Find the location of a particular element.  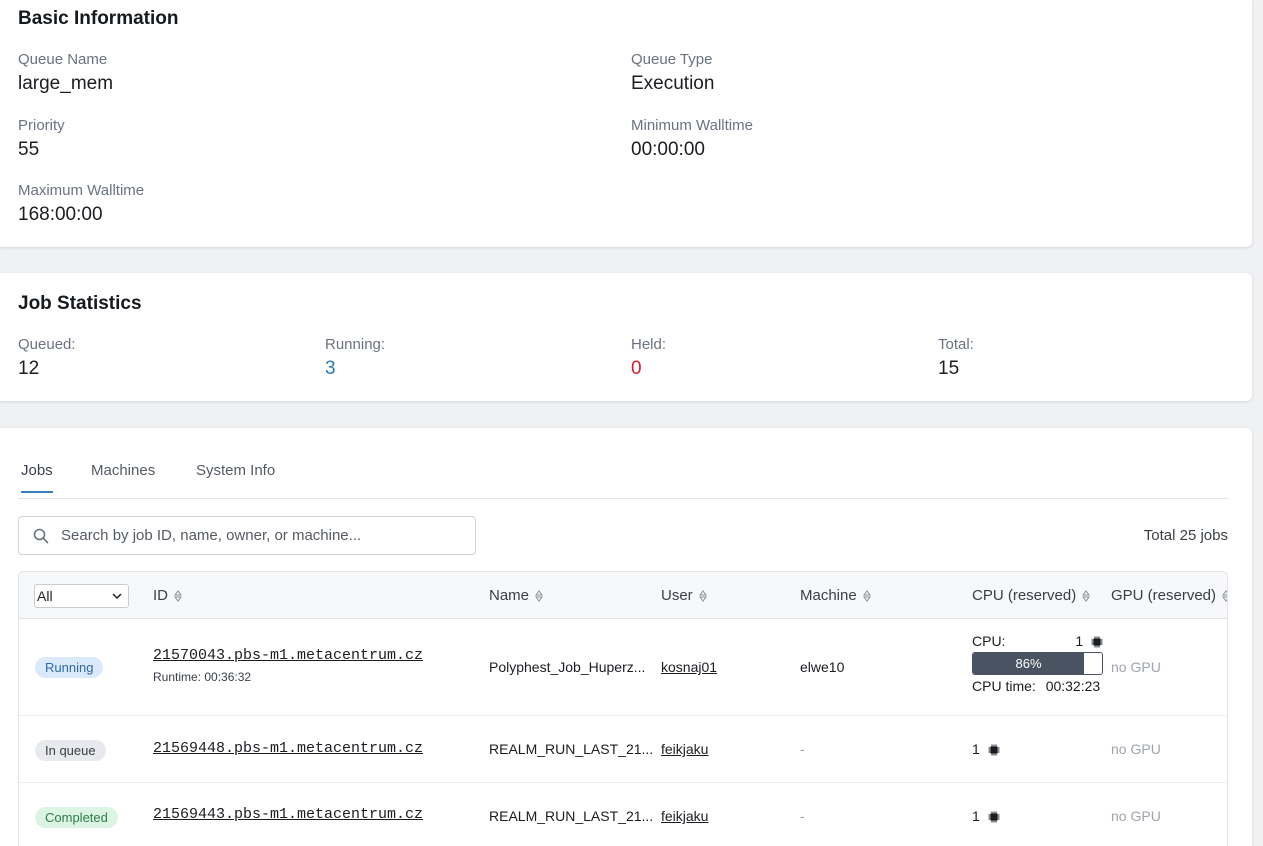

column-header-name: Name is located at coordinates (516, 595).